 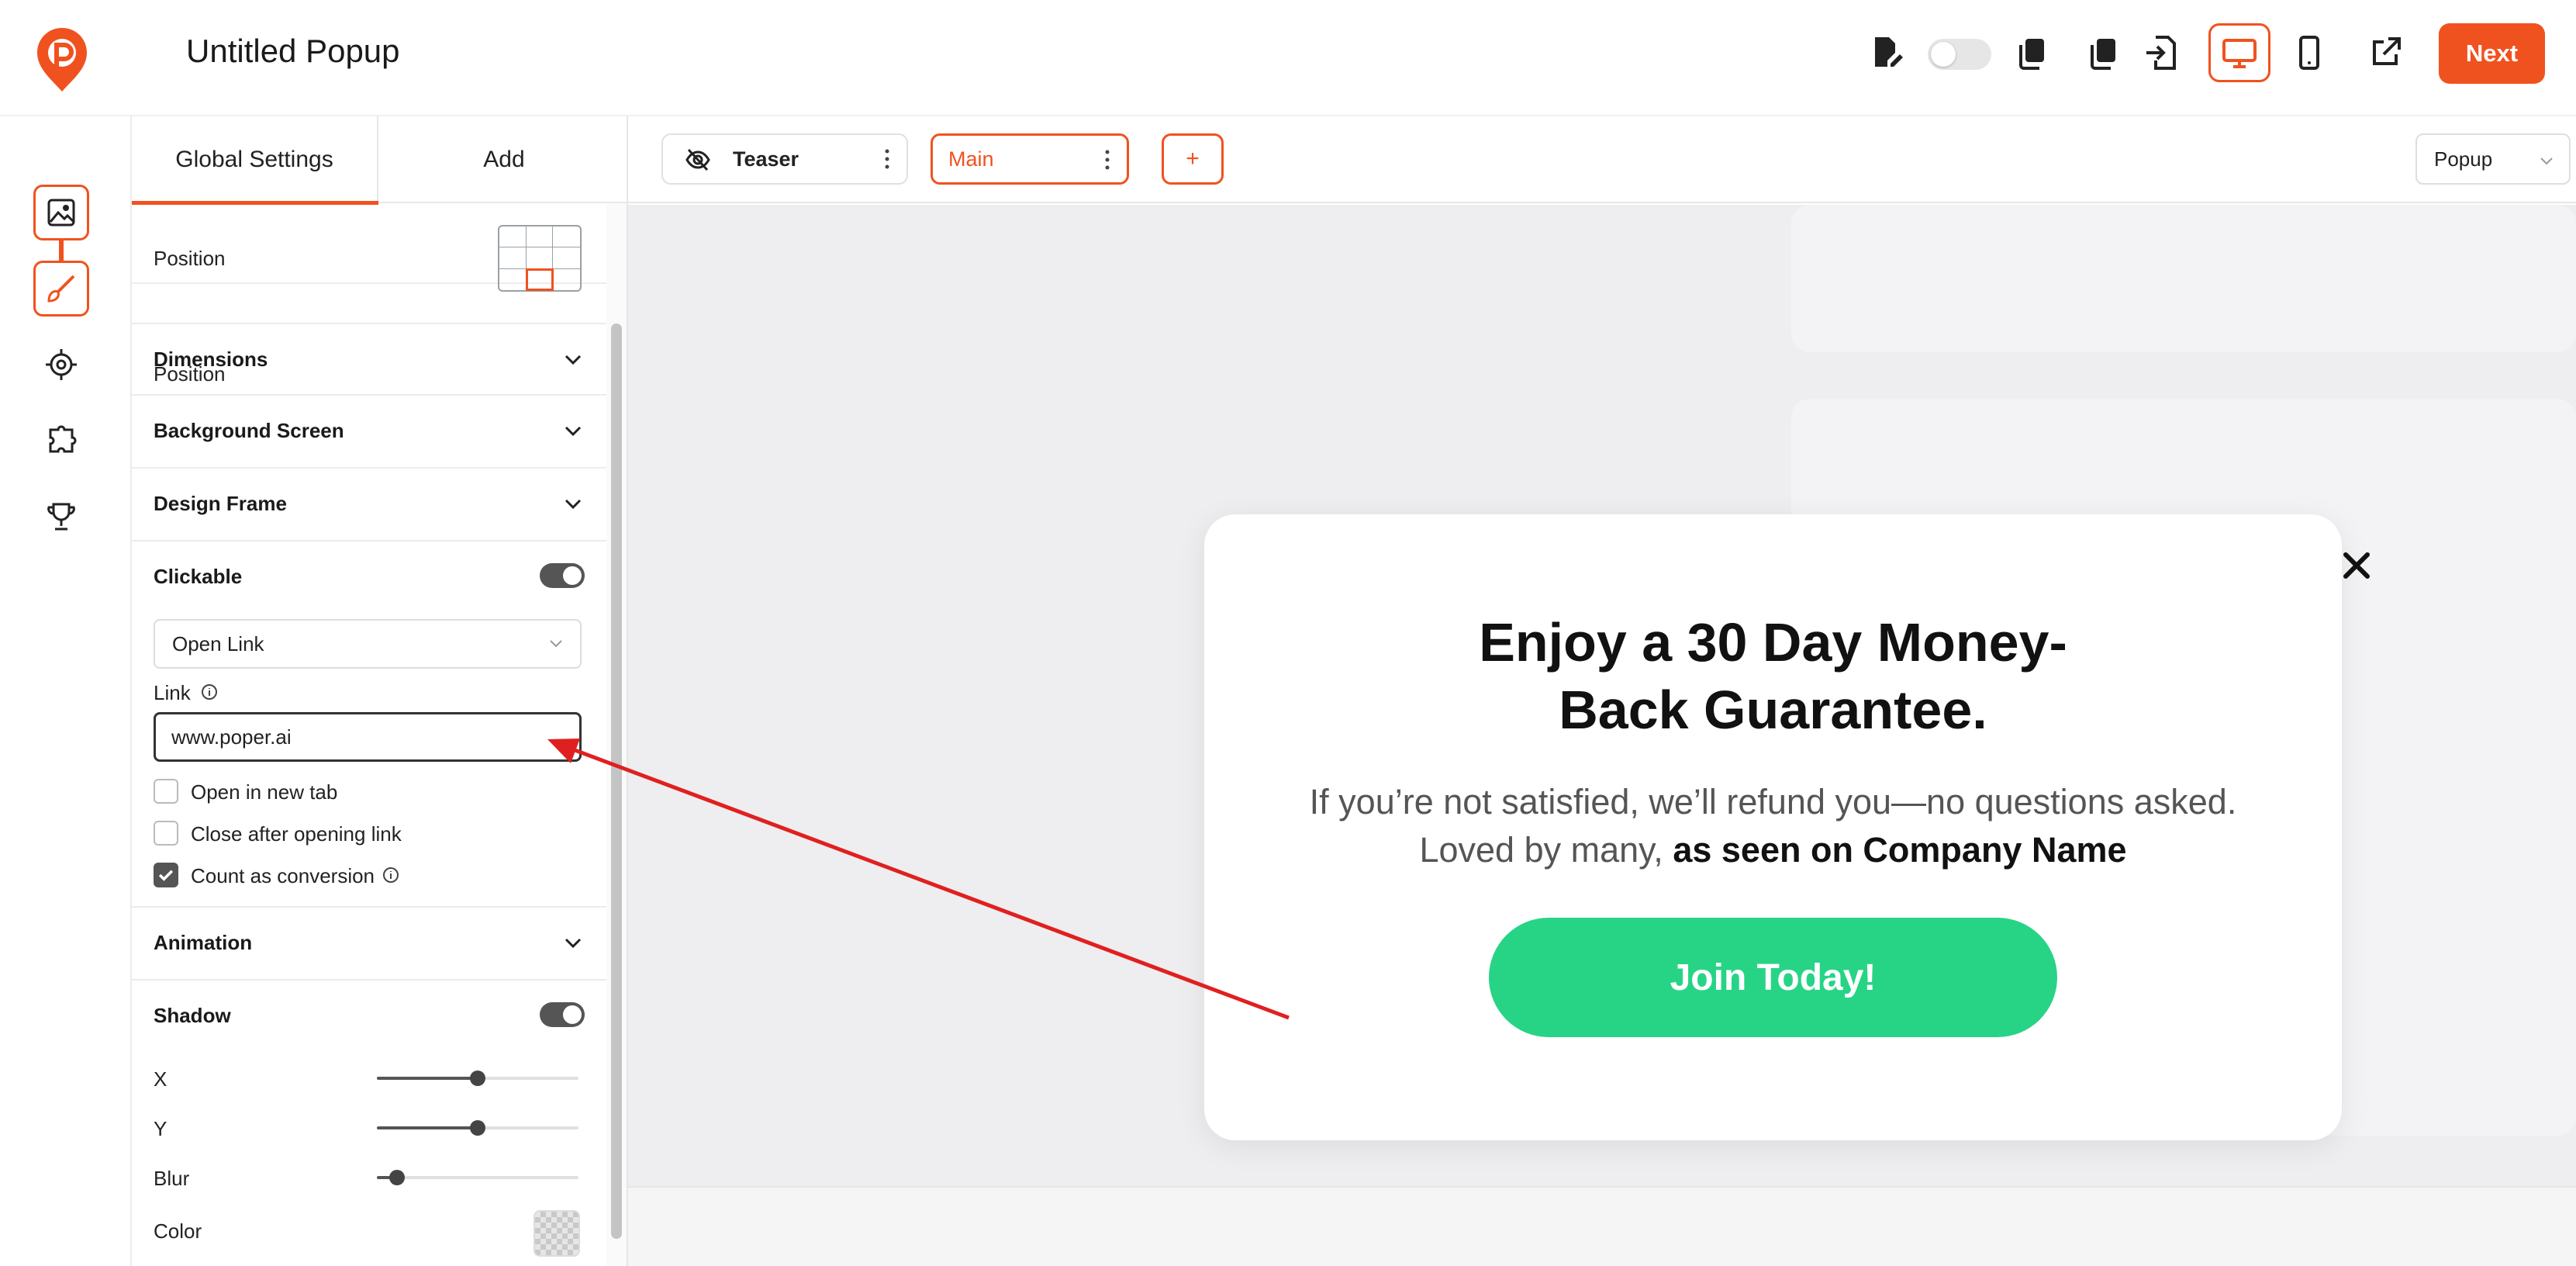 I want to click on add-step-button: +, so click(x=1193, y=159).